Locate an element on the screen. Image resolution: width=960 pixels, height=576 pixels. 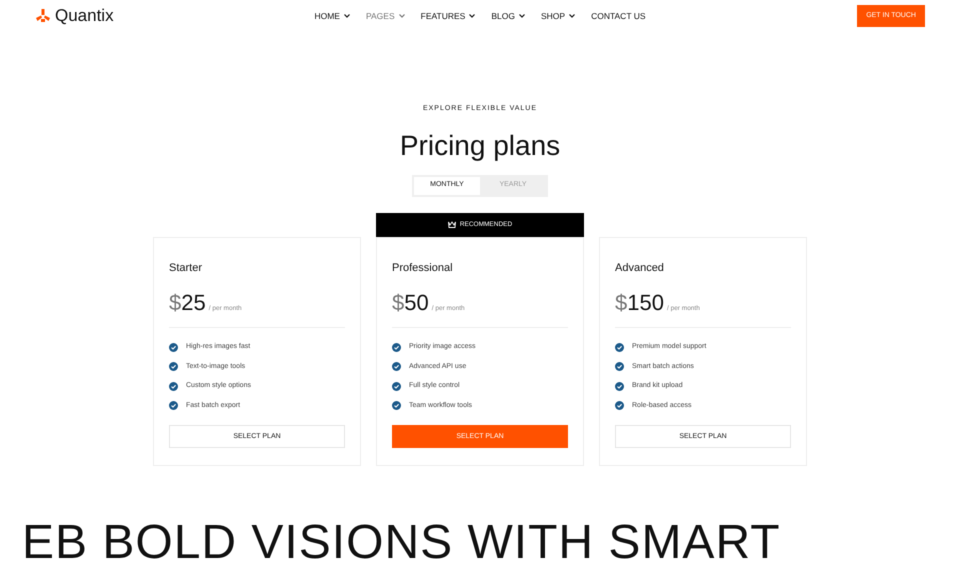
nav-link-item: PAGES is located at coordinates (385, 16).